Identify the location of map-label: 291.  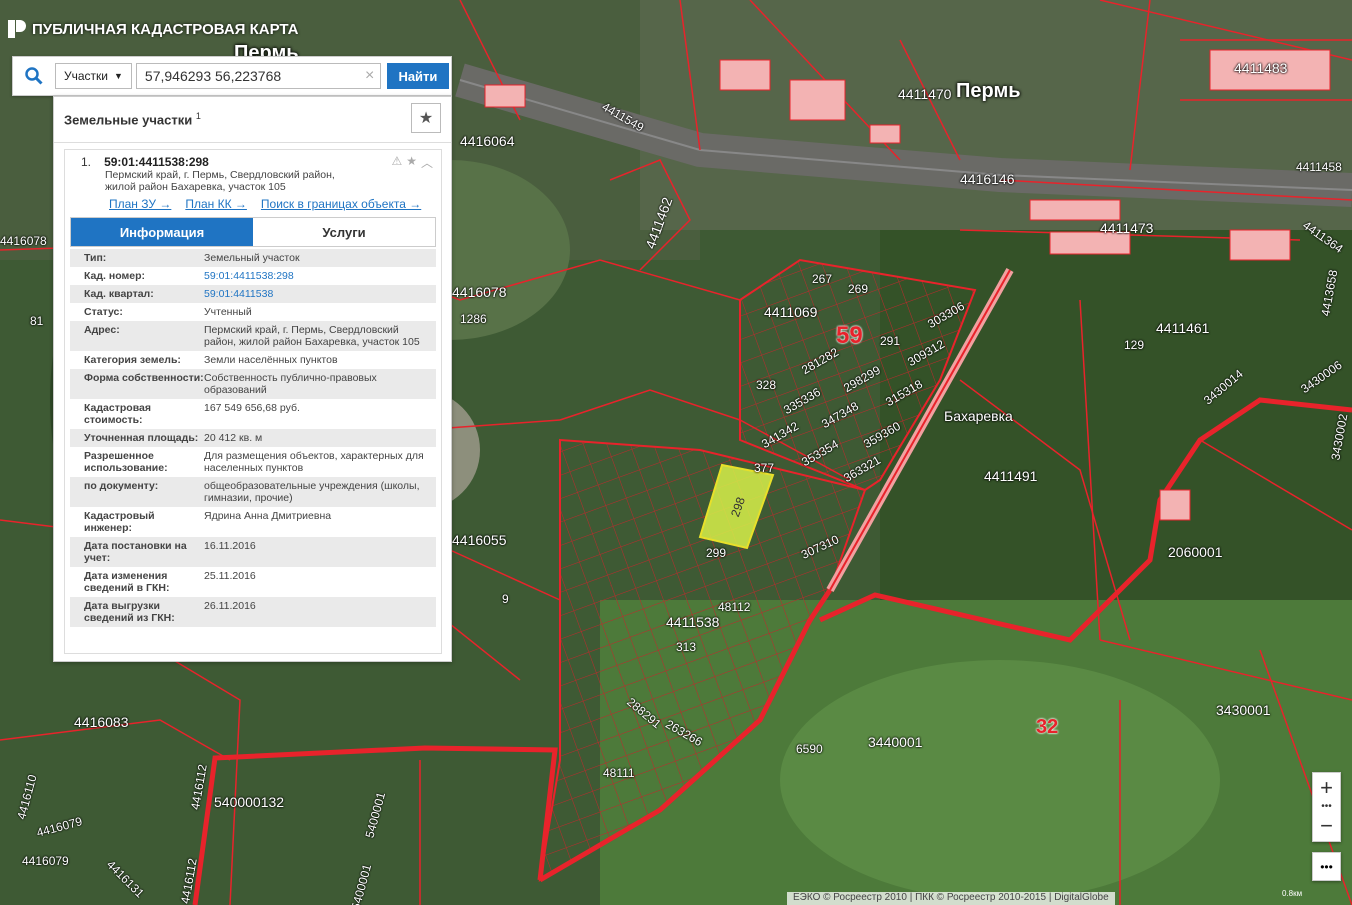
(890, 341).